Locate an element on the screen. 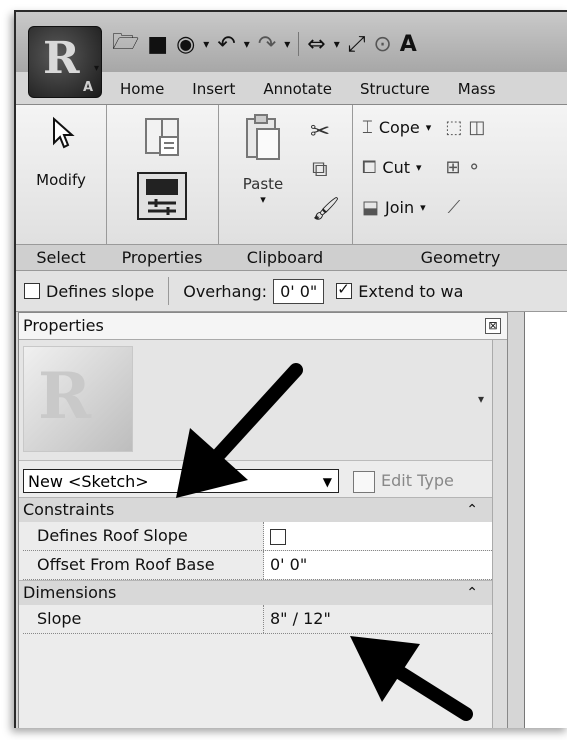 The width and height of the screenshot is (567, 740). cursor-icon is located at coordinates (64, 132).